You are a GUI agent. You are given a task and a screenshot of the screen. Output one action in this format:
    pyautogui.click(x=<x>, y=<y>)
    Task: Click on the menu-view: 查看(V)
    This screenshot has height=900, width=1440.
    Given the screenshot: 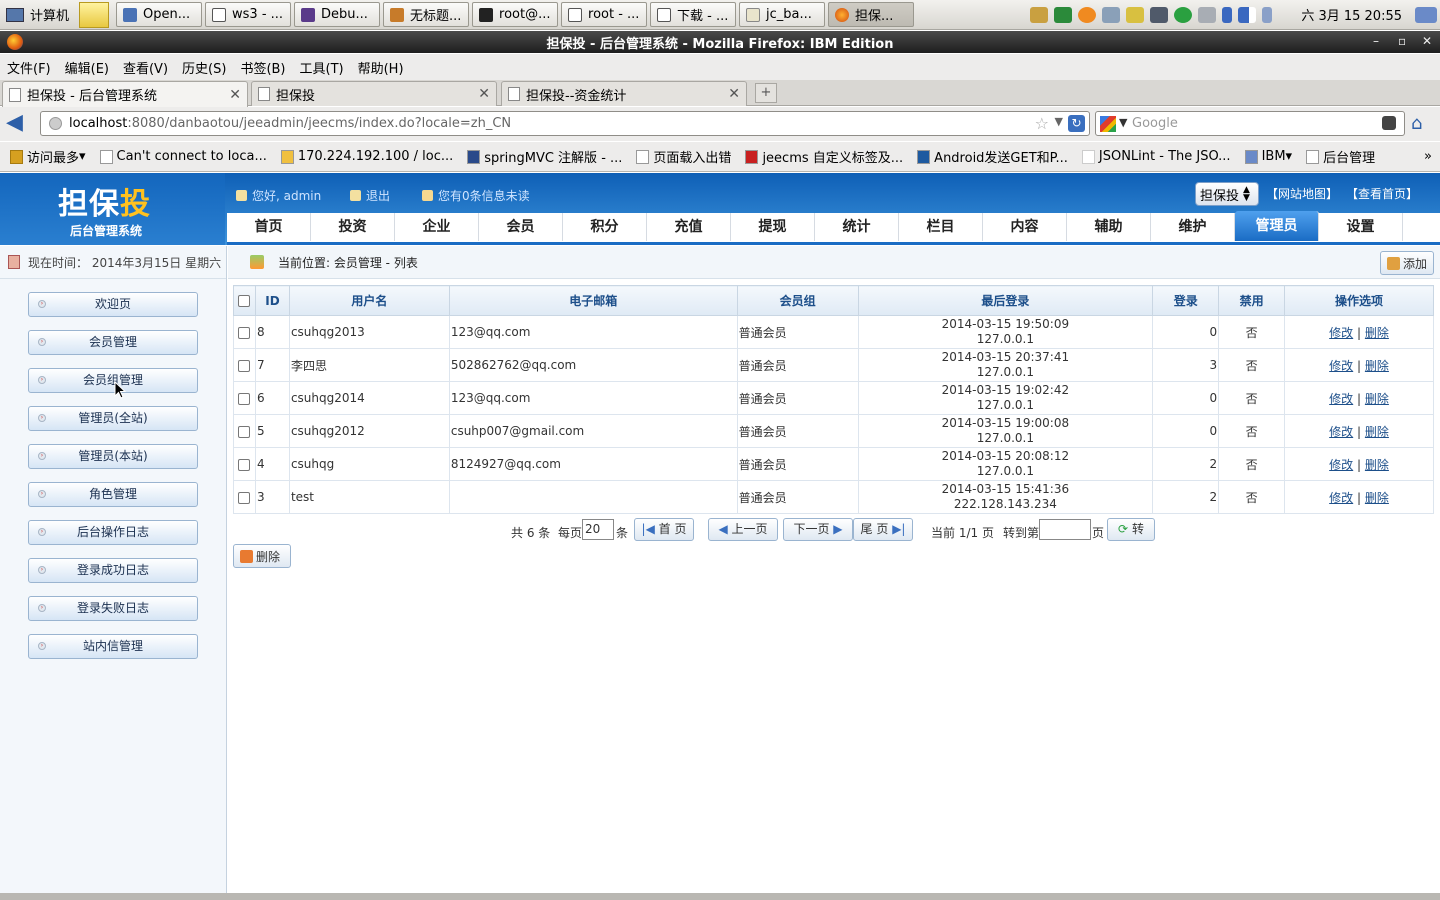 What is the action you would take?
    pyautogui.click(x=145, y=67)
    